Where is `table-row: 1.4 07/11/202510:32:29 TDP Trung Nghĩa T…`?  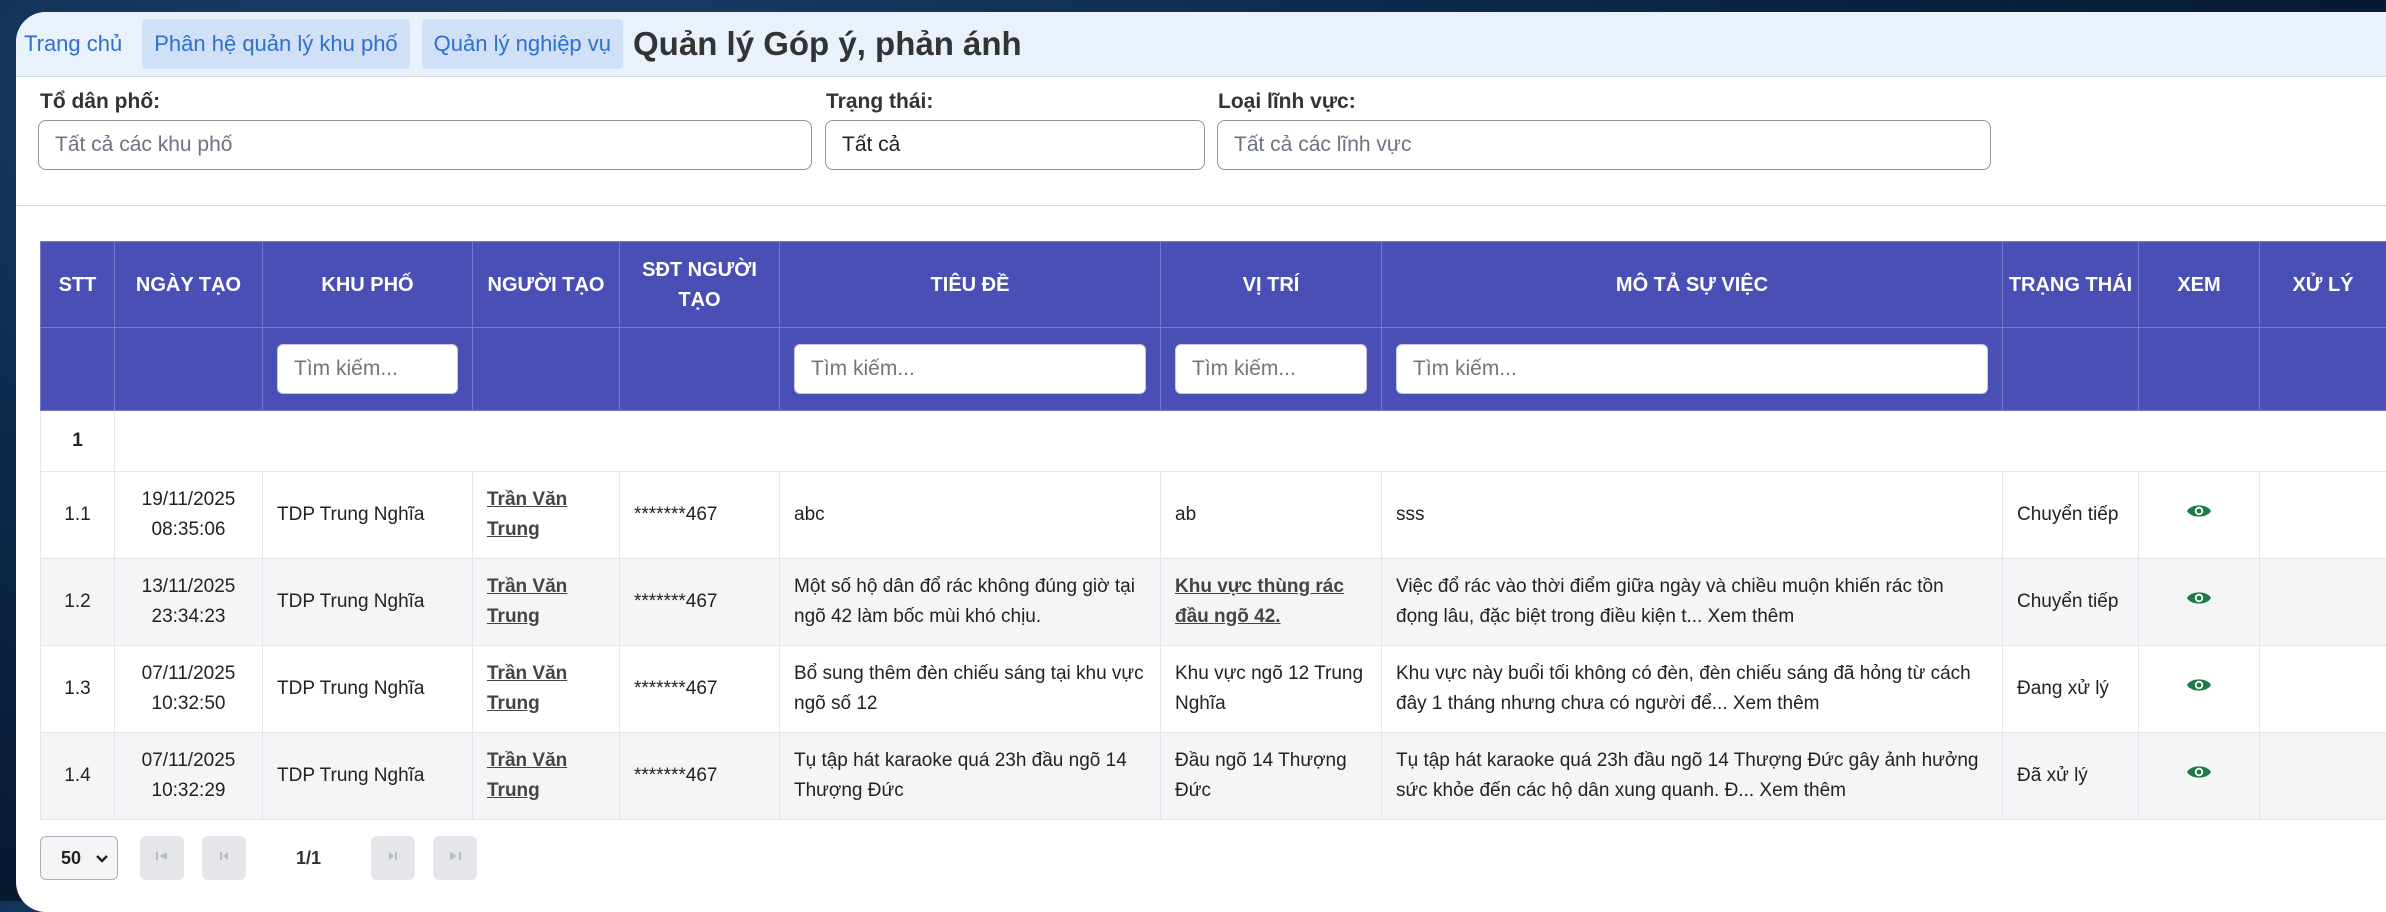
table-row: 1.4 07/11/202510:32:29 TDP Trung Nghĩa T… is located at coordinates (1213, 776).